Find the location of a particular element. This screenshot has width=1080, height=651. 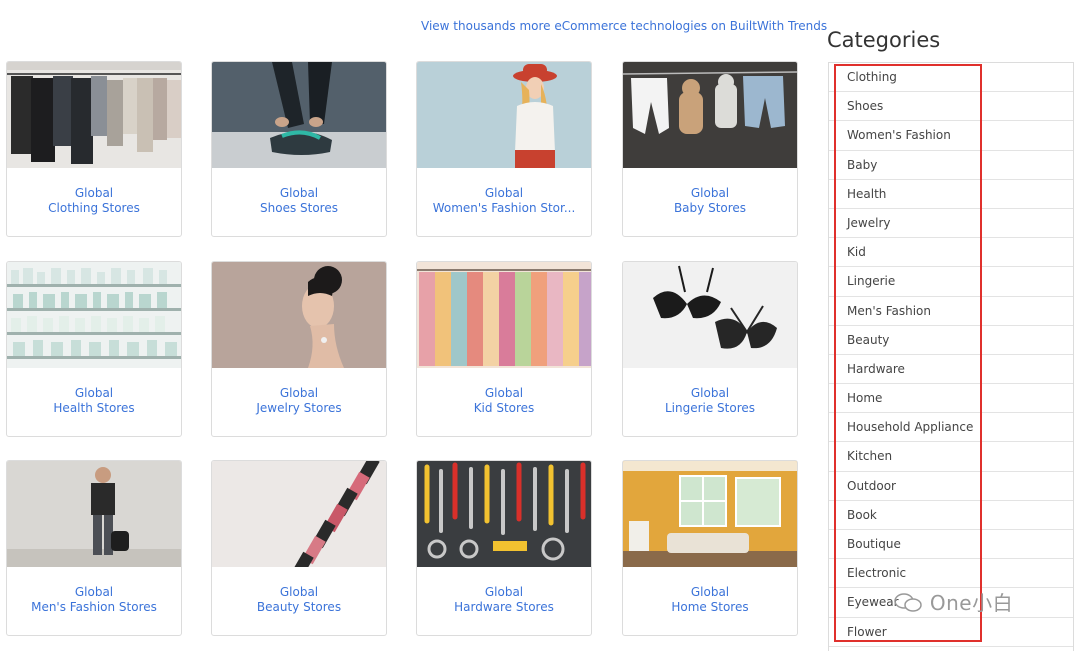

card-category-label: Beauty Stores is located at coordinates (299, 607).